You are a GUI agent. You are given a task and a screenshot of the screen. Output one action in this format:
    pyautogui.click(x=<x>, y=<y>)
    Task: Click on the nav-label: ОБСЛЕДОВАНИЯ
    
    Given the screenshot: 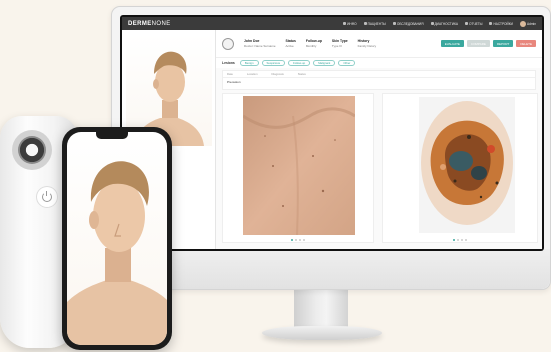 What is the action you would take?
    pyautogui.click(x=410, y=23)
    